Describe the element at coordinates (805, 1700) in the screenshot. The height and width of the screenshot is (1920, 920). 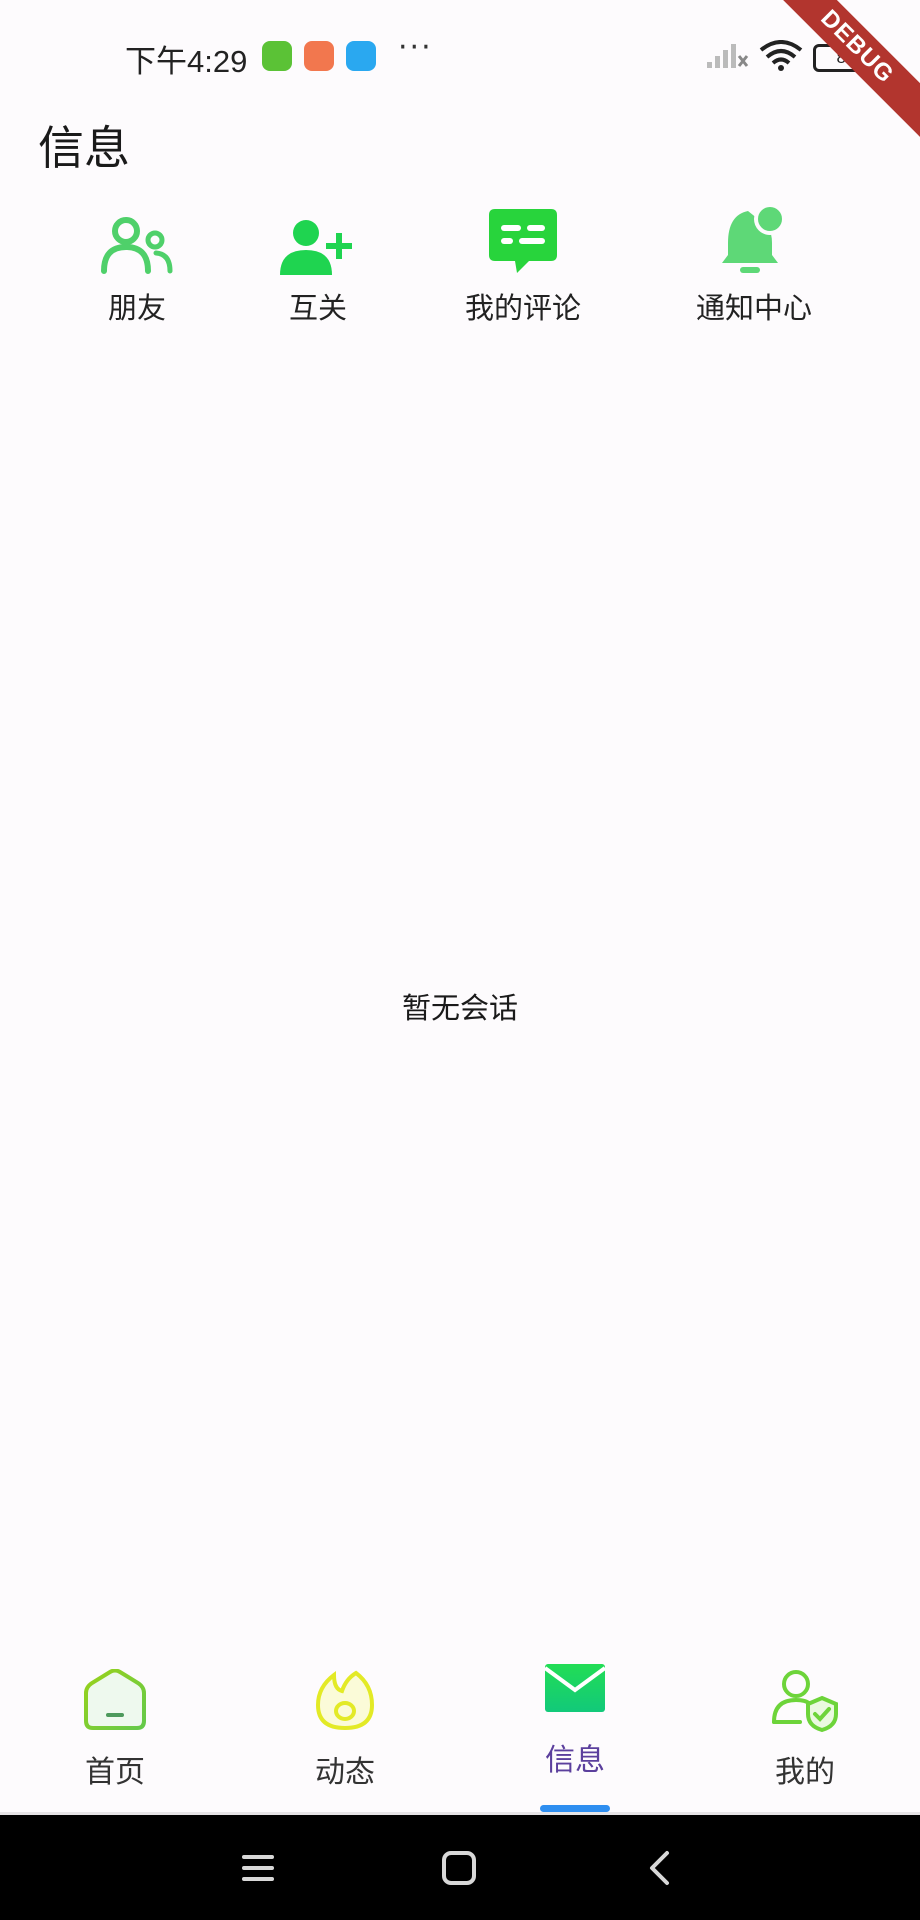
I see `profile-shield-icon` at that location.